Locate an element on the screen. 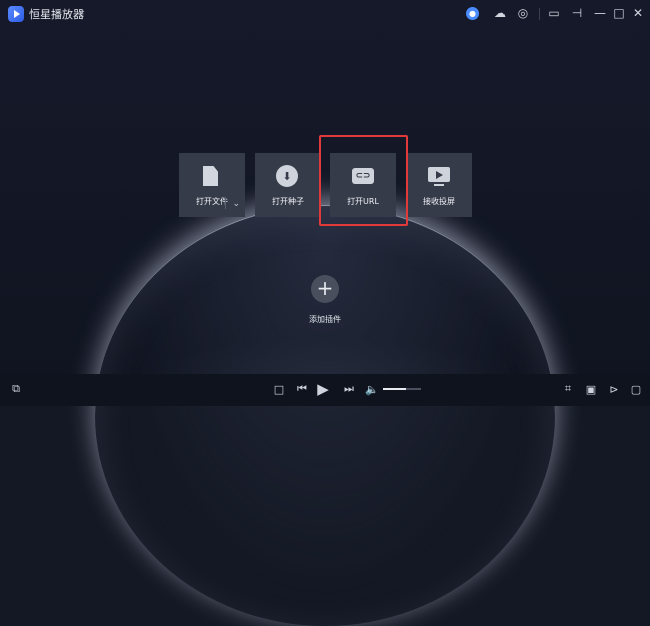 This screenshot has width=650, height=626. add-plugin-label: 添加插件 is located at coordinates (325, 319).